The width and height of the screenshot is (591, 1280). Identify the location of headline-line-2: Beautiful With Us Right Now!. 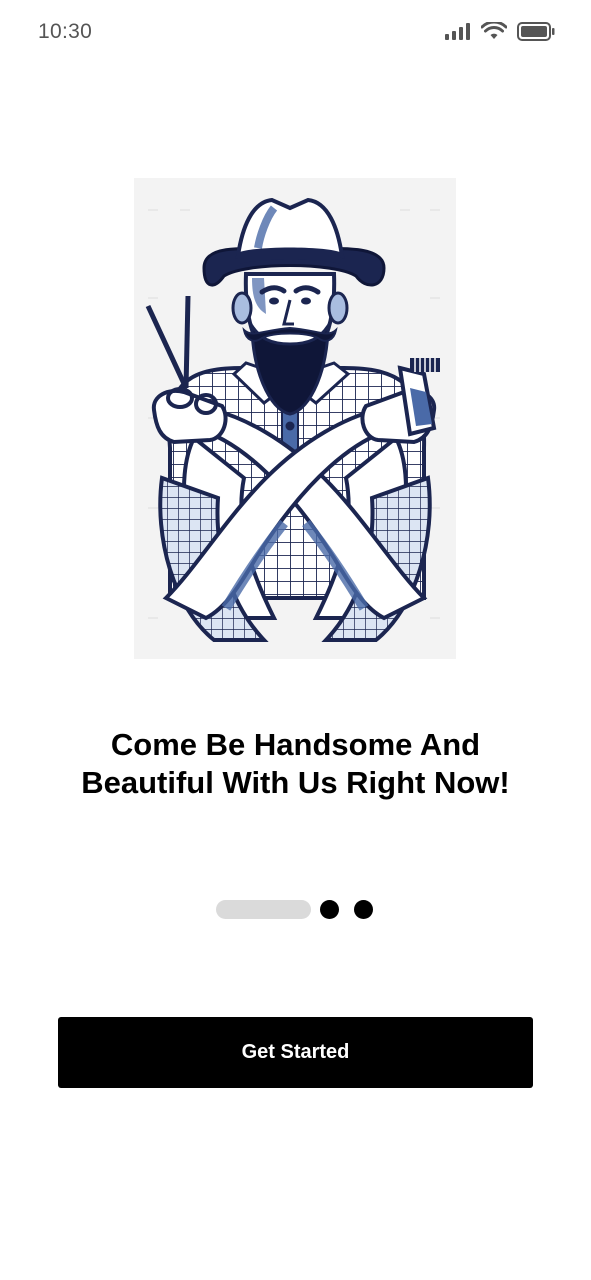
(295, 782).